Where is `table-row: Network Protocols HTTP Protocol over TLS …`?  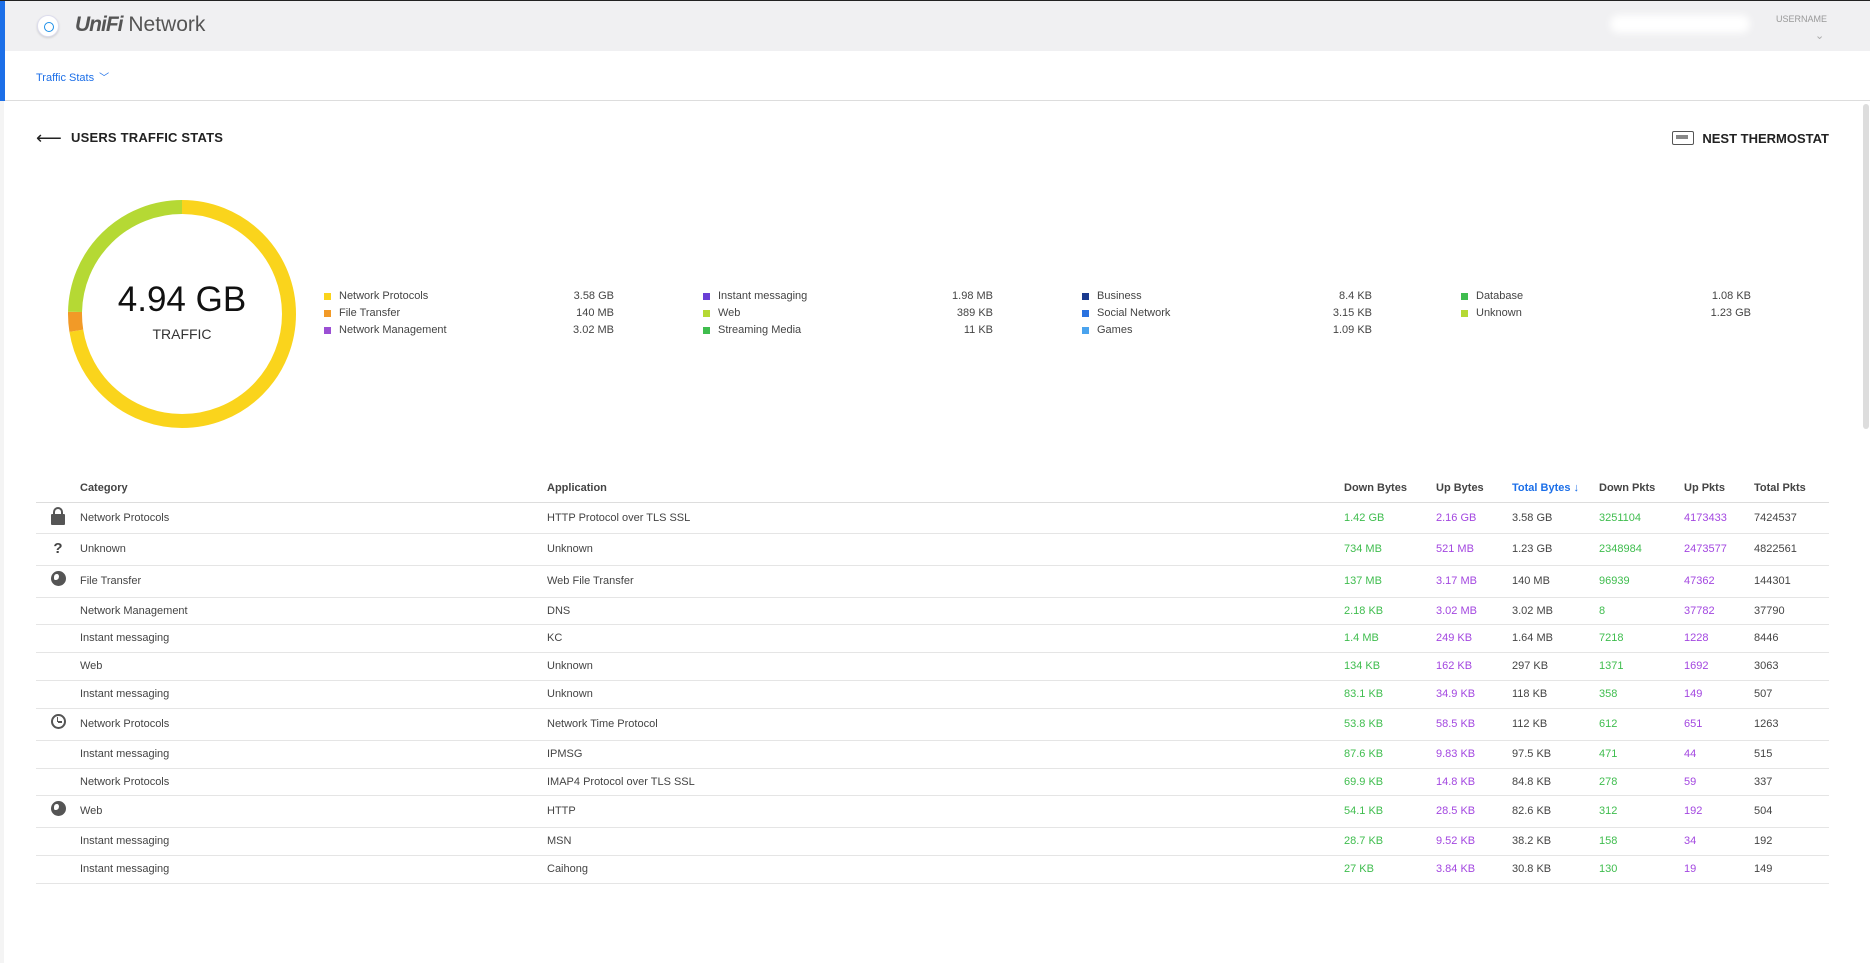
table-row: Network Protocols HTTP Protocol over TLS … is located at coordinates (932, 518).